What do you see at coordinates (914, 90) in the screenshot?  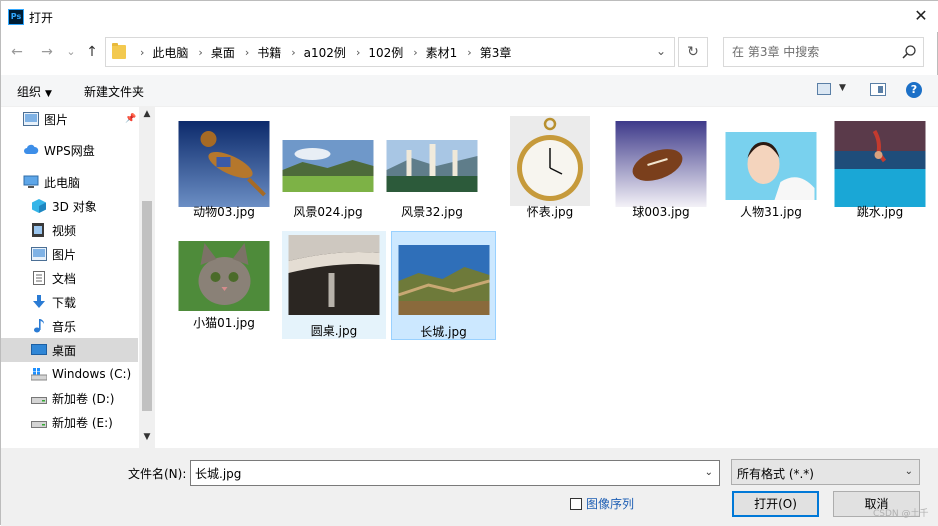 I see `help-icon: ?` at bounding box center [914, 90].